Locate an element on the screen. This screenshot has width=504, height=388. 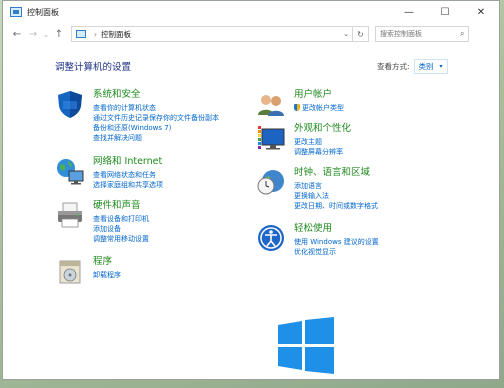
link-change-input-method: 更换输入法 is located at coordinates (336, 196).